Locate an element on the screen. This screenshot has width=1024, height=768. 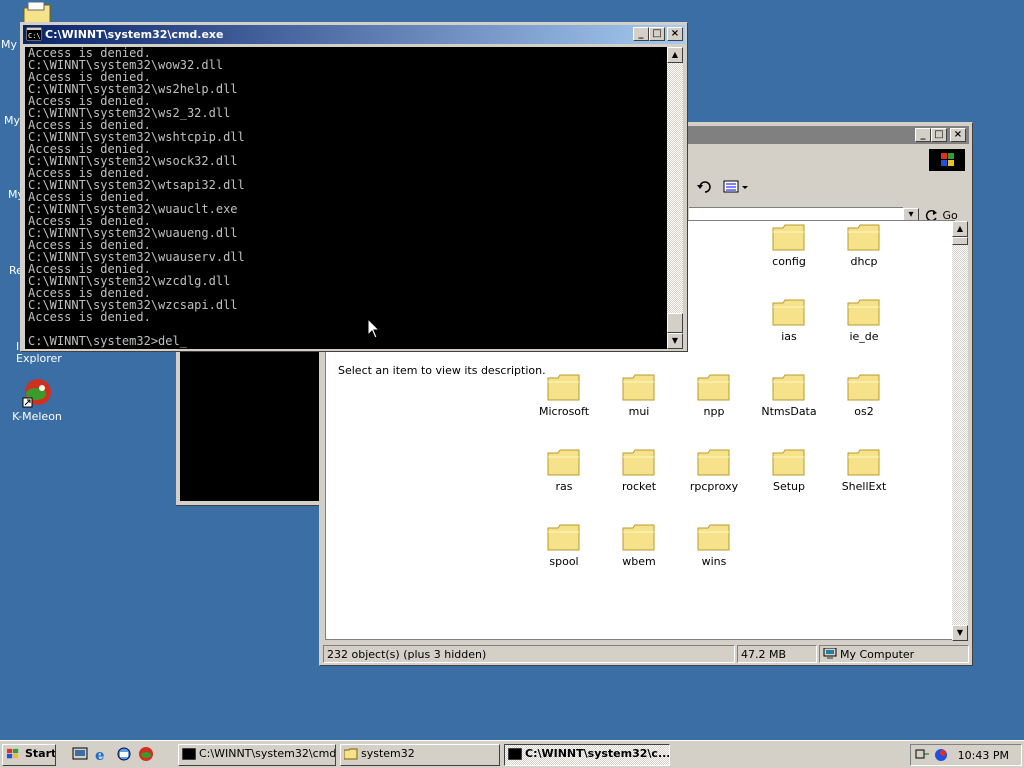
folder-item: ias is located at coordinates (789, 320).